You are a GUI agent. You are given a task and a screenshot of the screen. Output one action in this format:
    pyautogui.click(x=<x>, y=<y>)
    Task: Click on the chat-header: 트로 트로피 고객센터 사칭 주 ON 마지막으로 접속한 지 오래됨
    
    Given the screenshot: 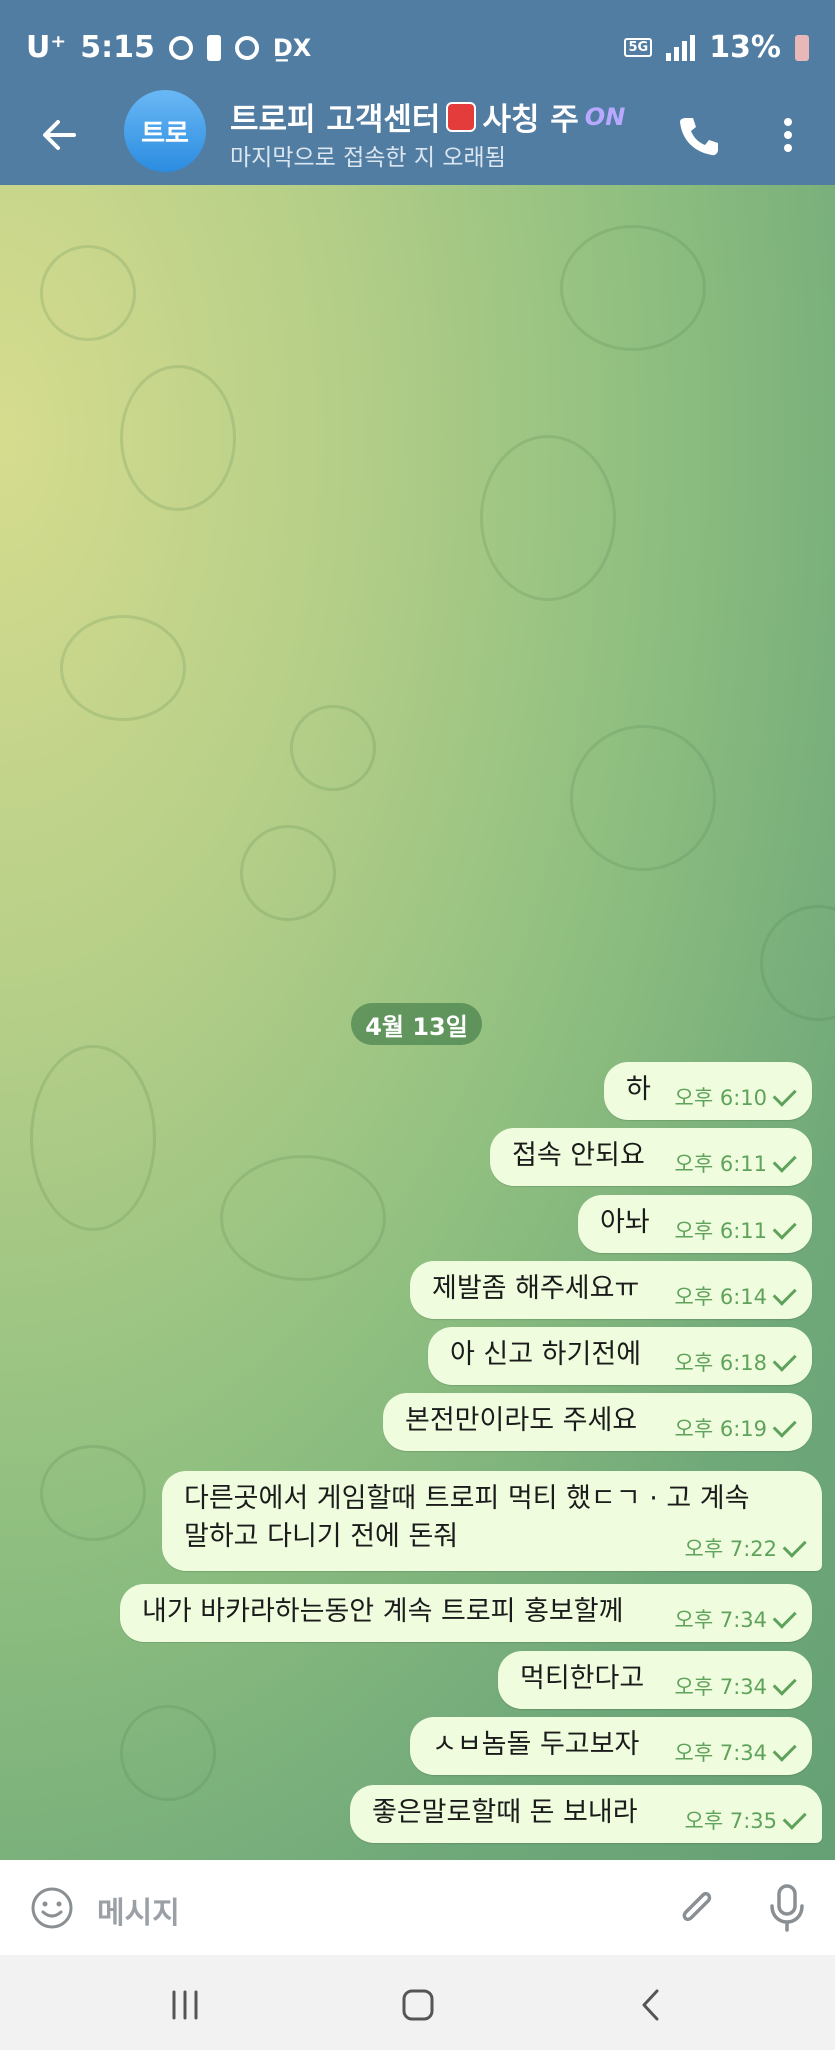 What is the action you would take?
    pyautogui.click(x=417, y=137)
    